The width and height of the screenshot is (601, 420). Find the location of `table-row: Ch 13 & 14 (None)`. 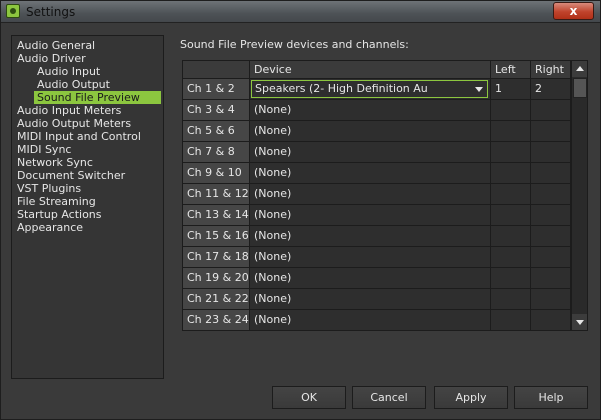

table-row: Ch 13 & 14 (None) is located at coordinates (377, 215).